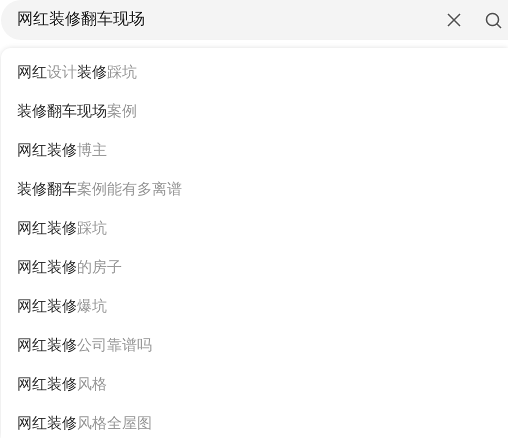 This screenshot has width=508, height=438. Describe the element at coordinates (62, 151) in the screenshot. I see `suggestion-item: 网红装修博主` at that location.